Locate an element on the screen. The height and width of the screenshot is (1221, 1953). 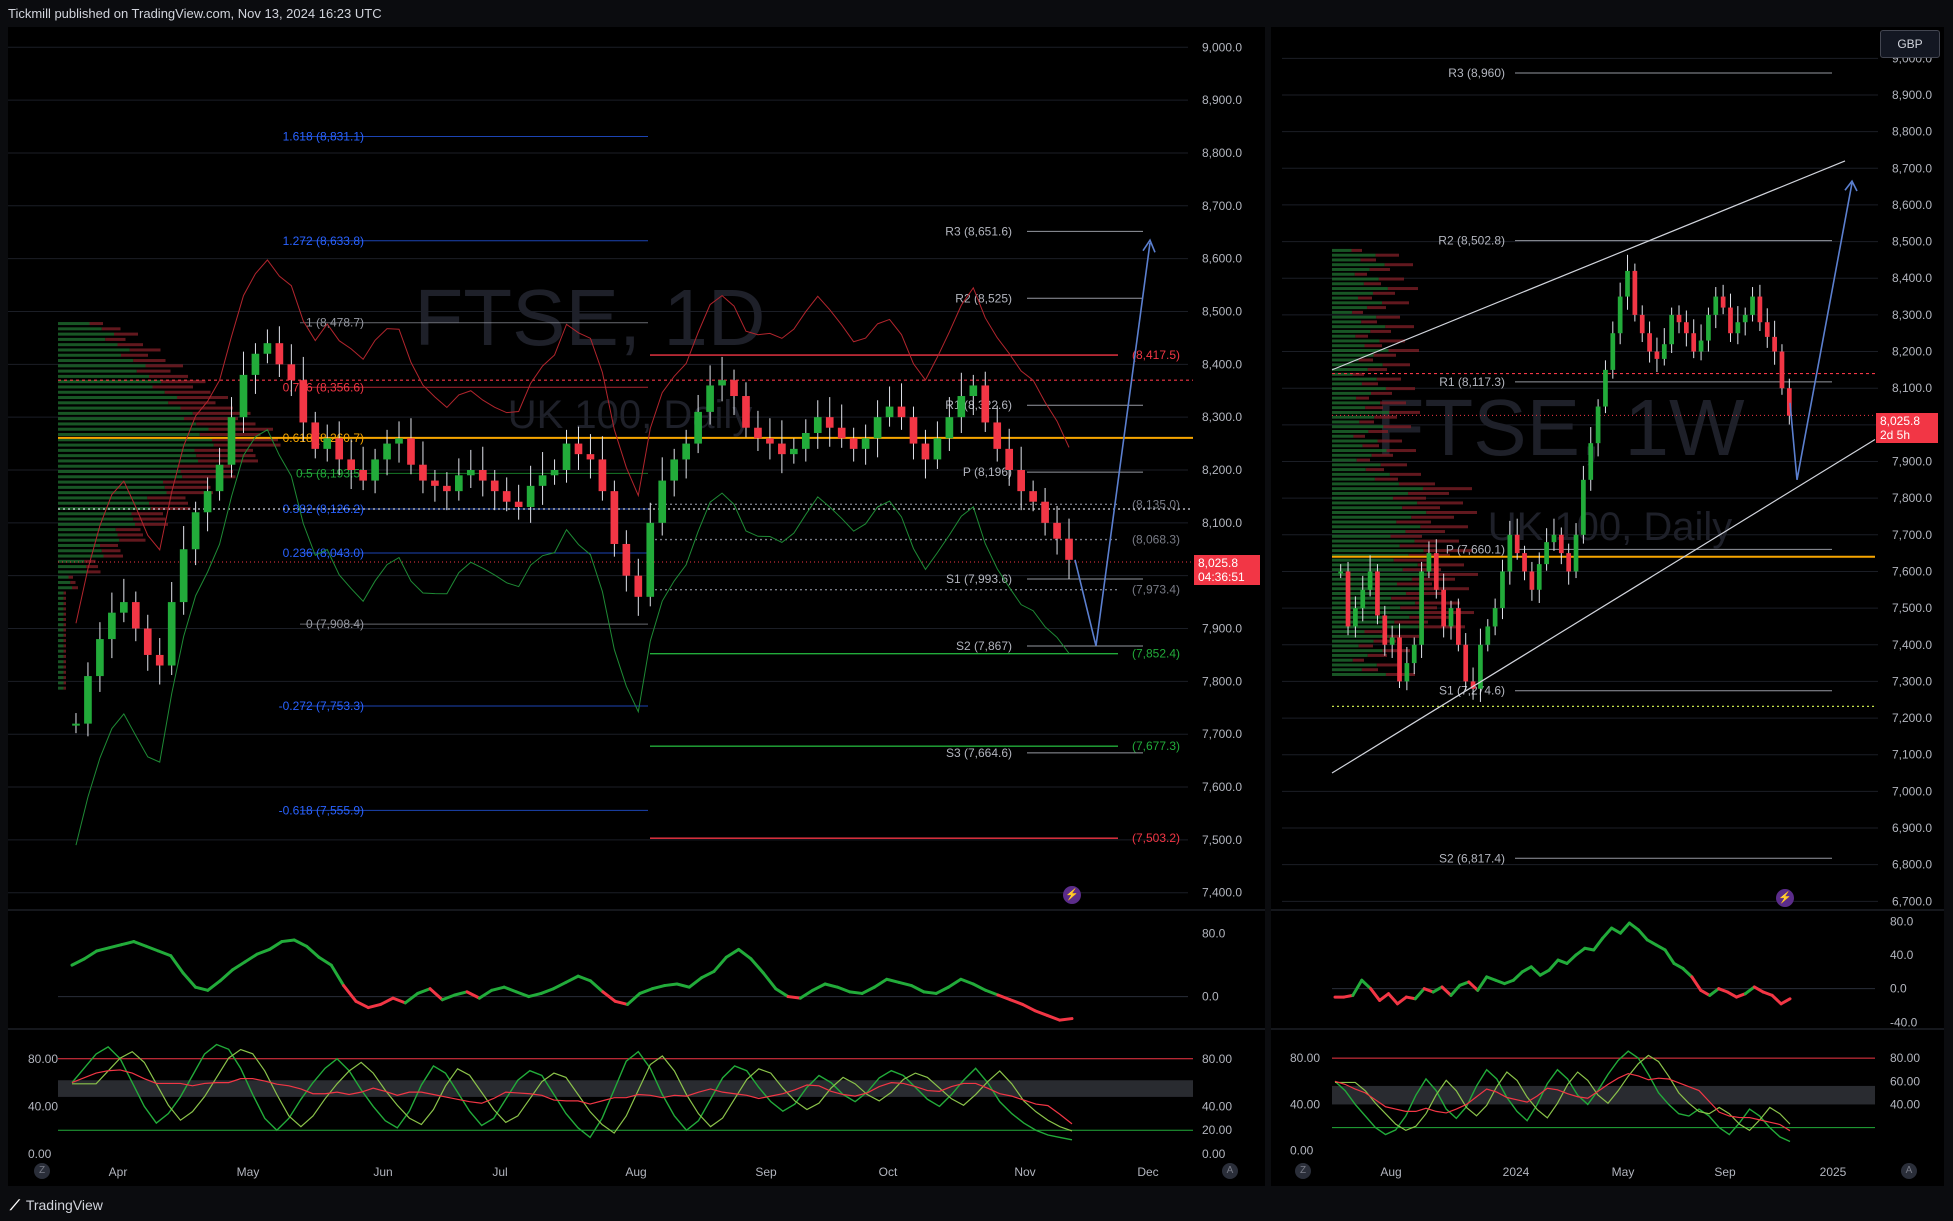
right-price-axis-tick-label: 6,700.0 is located at coordinates (1912, 901).